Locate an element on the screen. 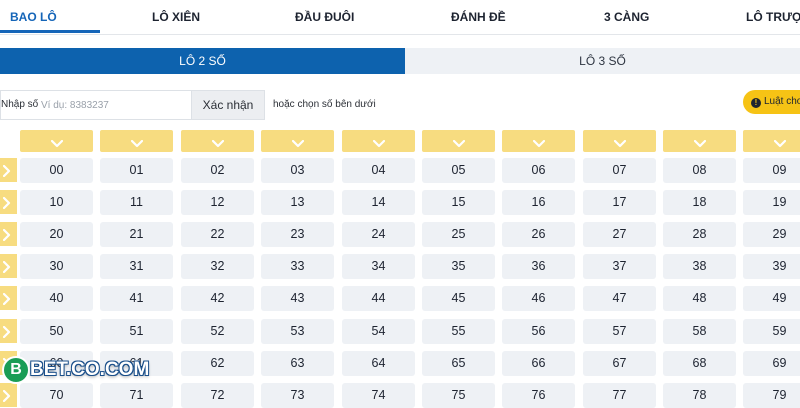 This screenshot has width=800, height=408. number-cell: 53 is located at coordinates (297, 331).